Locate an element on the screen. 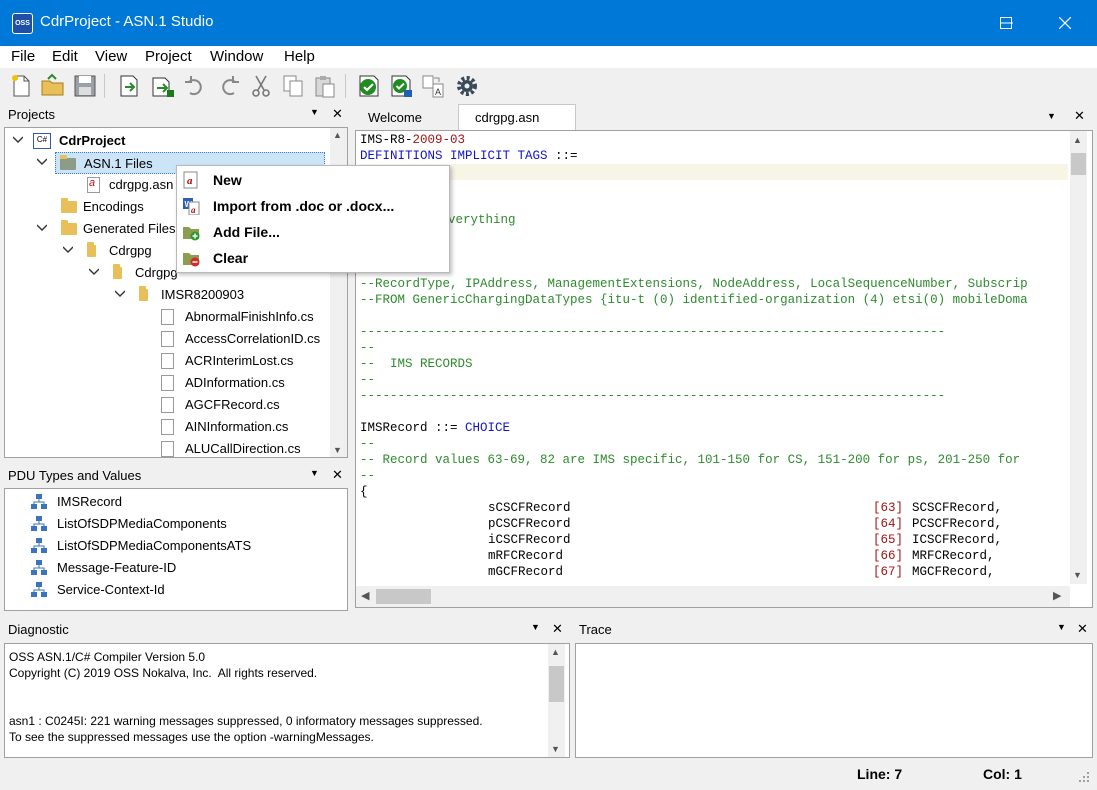 This screenshot has width=1097, height=790. tab-welcome: Welcome is located at coordinates (406, 117).